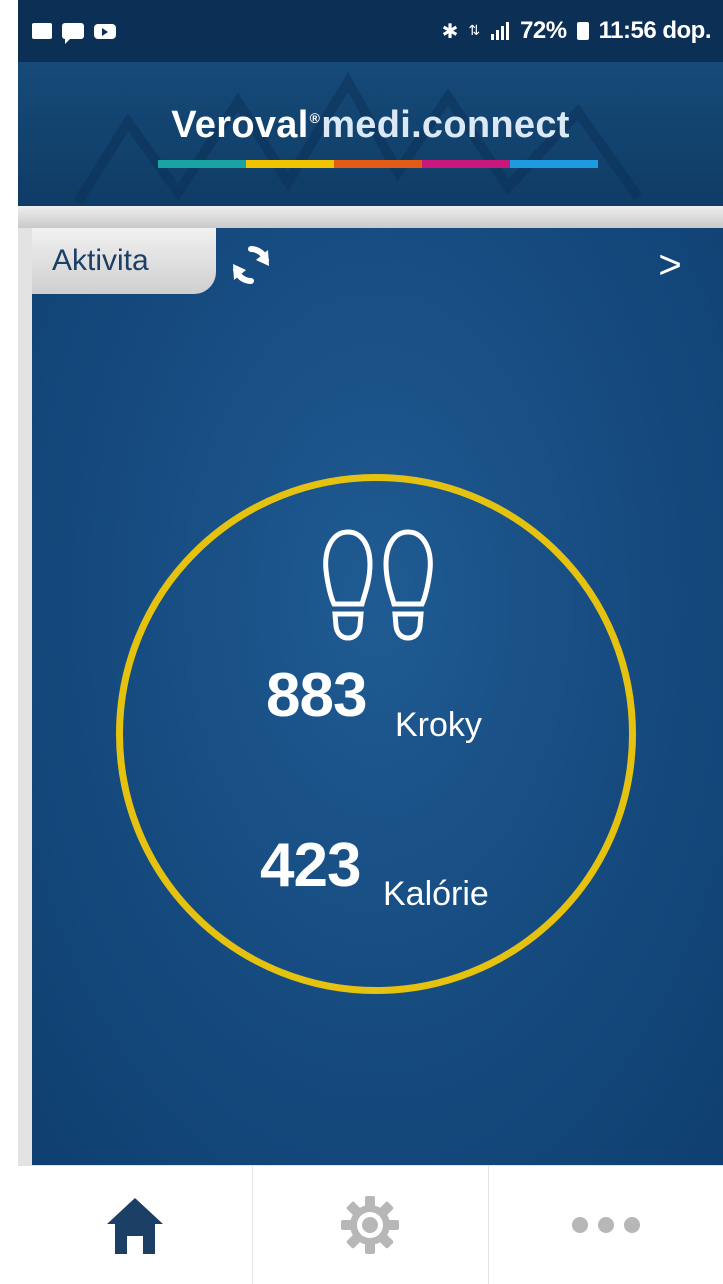 This screenshot has width=723, height=1284. I want to click on calories-value: 423, so click(310, 865).